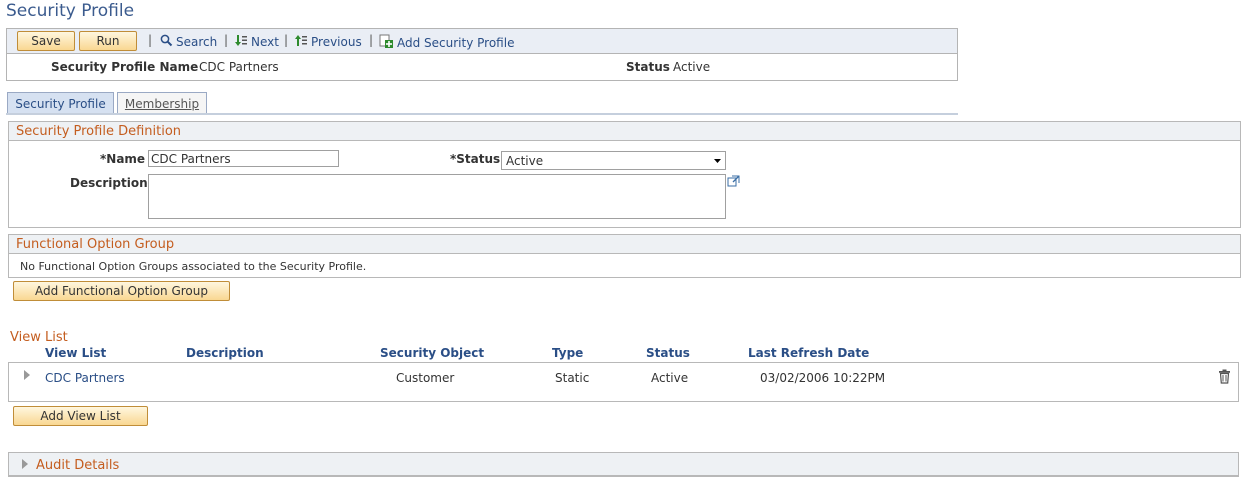 The image size is (1246, 483). Describe the element at coordinates (482, 114) in the screenshot. I see `tab-divider` at that location.